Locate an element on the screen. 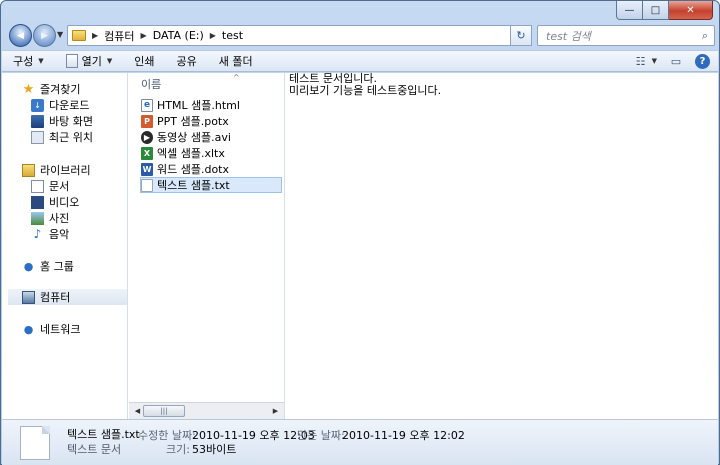  sidebar-item-label: 음악 is located at coordinates (59, 234).